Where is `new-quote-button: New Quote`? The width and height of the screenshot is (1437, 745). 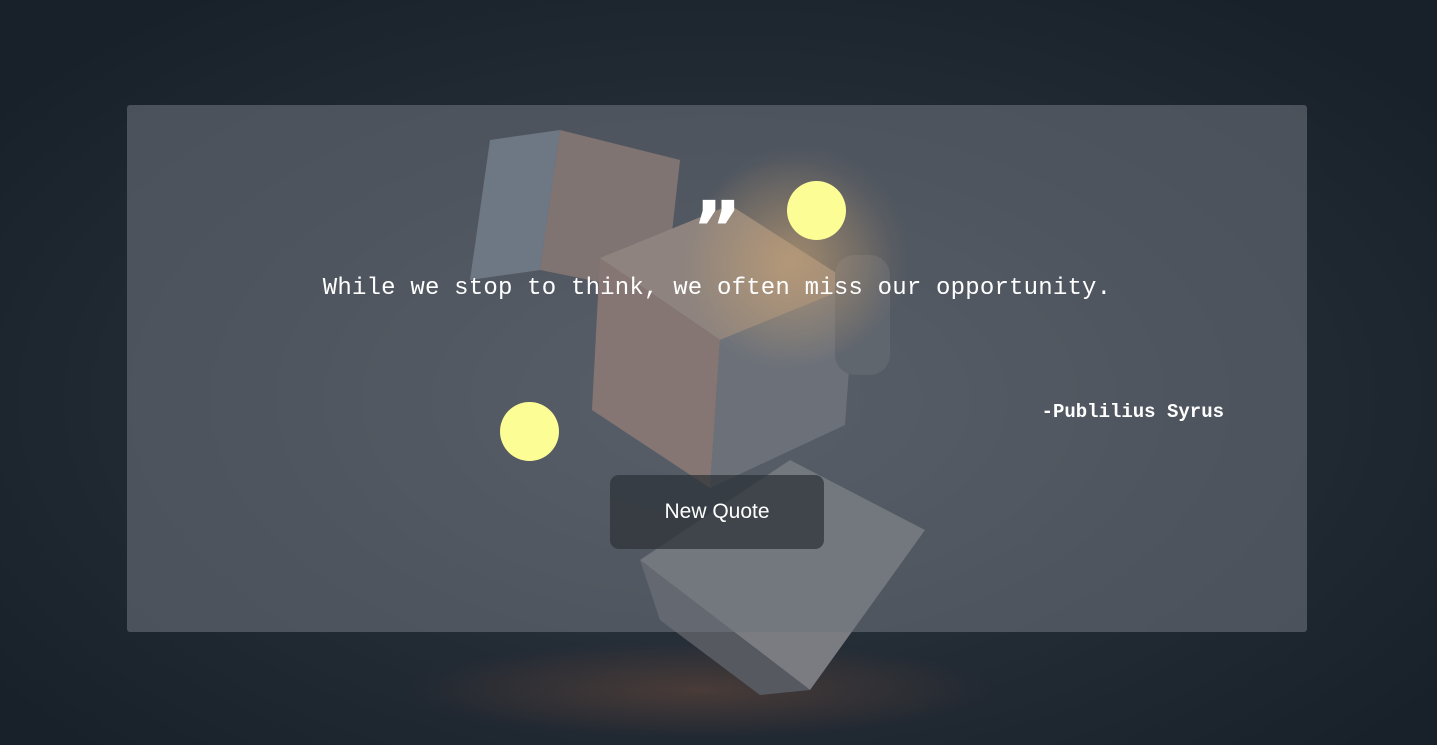
new-quote-button: New Quote is located at coordinates (717, 512).